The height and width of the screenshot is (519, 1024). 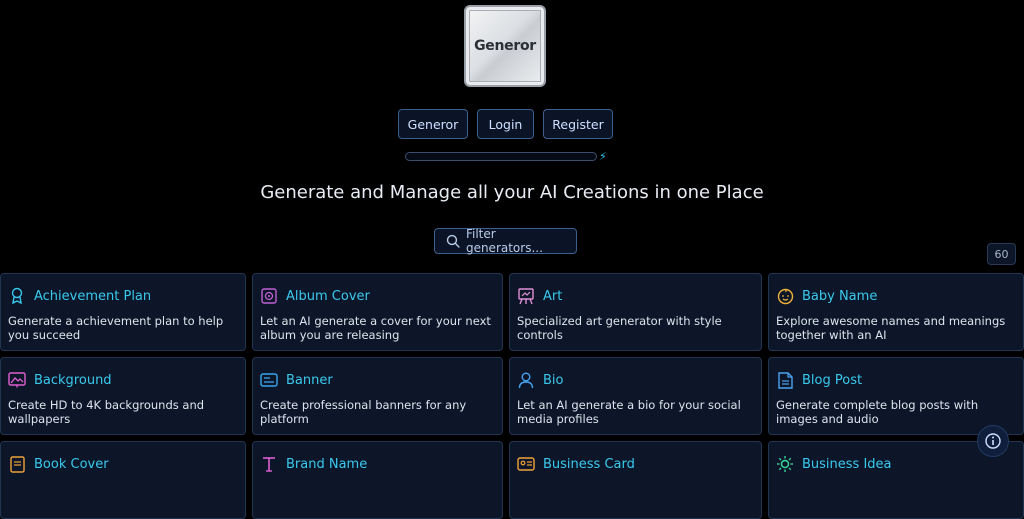 I want to click on user-icon, so click(x=526, y=380).